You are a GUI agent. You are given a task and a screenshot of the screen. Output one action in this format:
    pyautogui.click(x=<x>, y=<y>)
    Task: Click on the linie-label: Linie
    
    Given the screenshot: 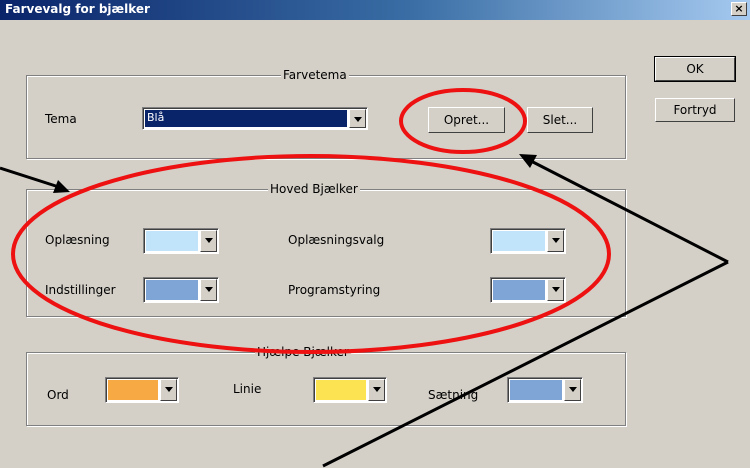 What is the action you would take?
    pyautogui.click(x=247, y=389)
    